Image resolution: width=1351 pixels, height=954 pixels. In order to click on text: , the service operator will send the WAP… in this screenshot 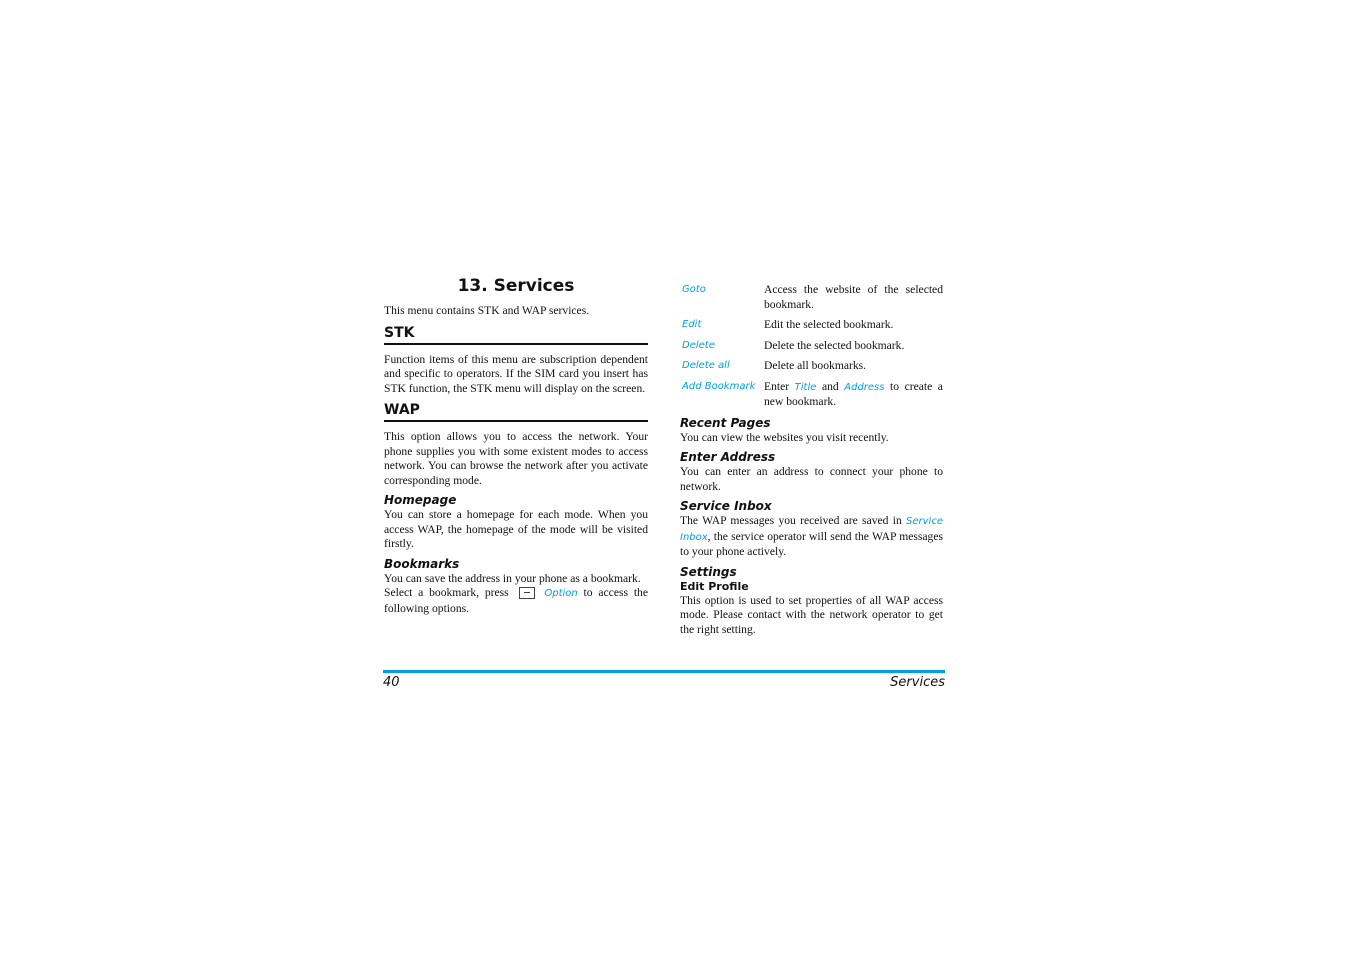, I will do `click(811, 544)`.